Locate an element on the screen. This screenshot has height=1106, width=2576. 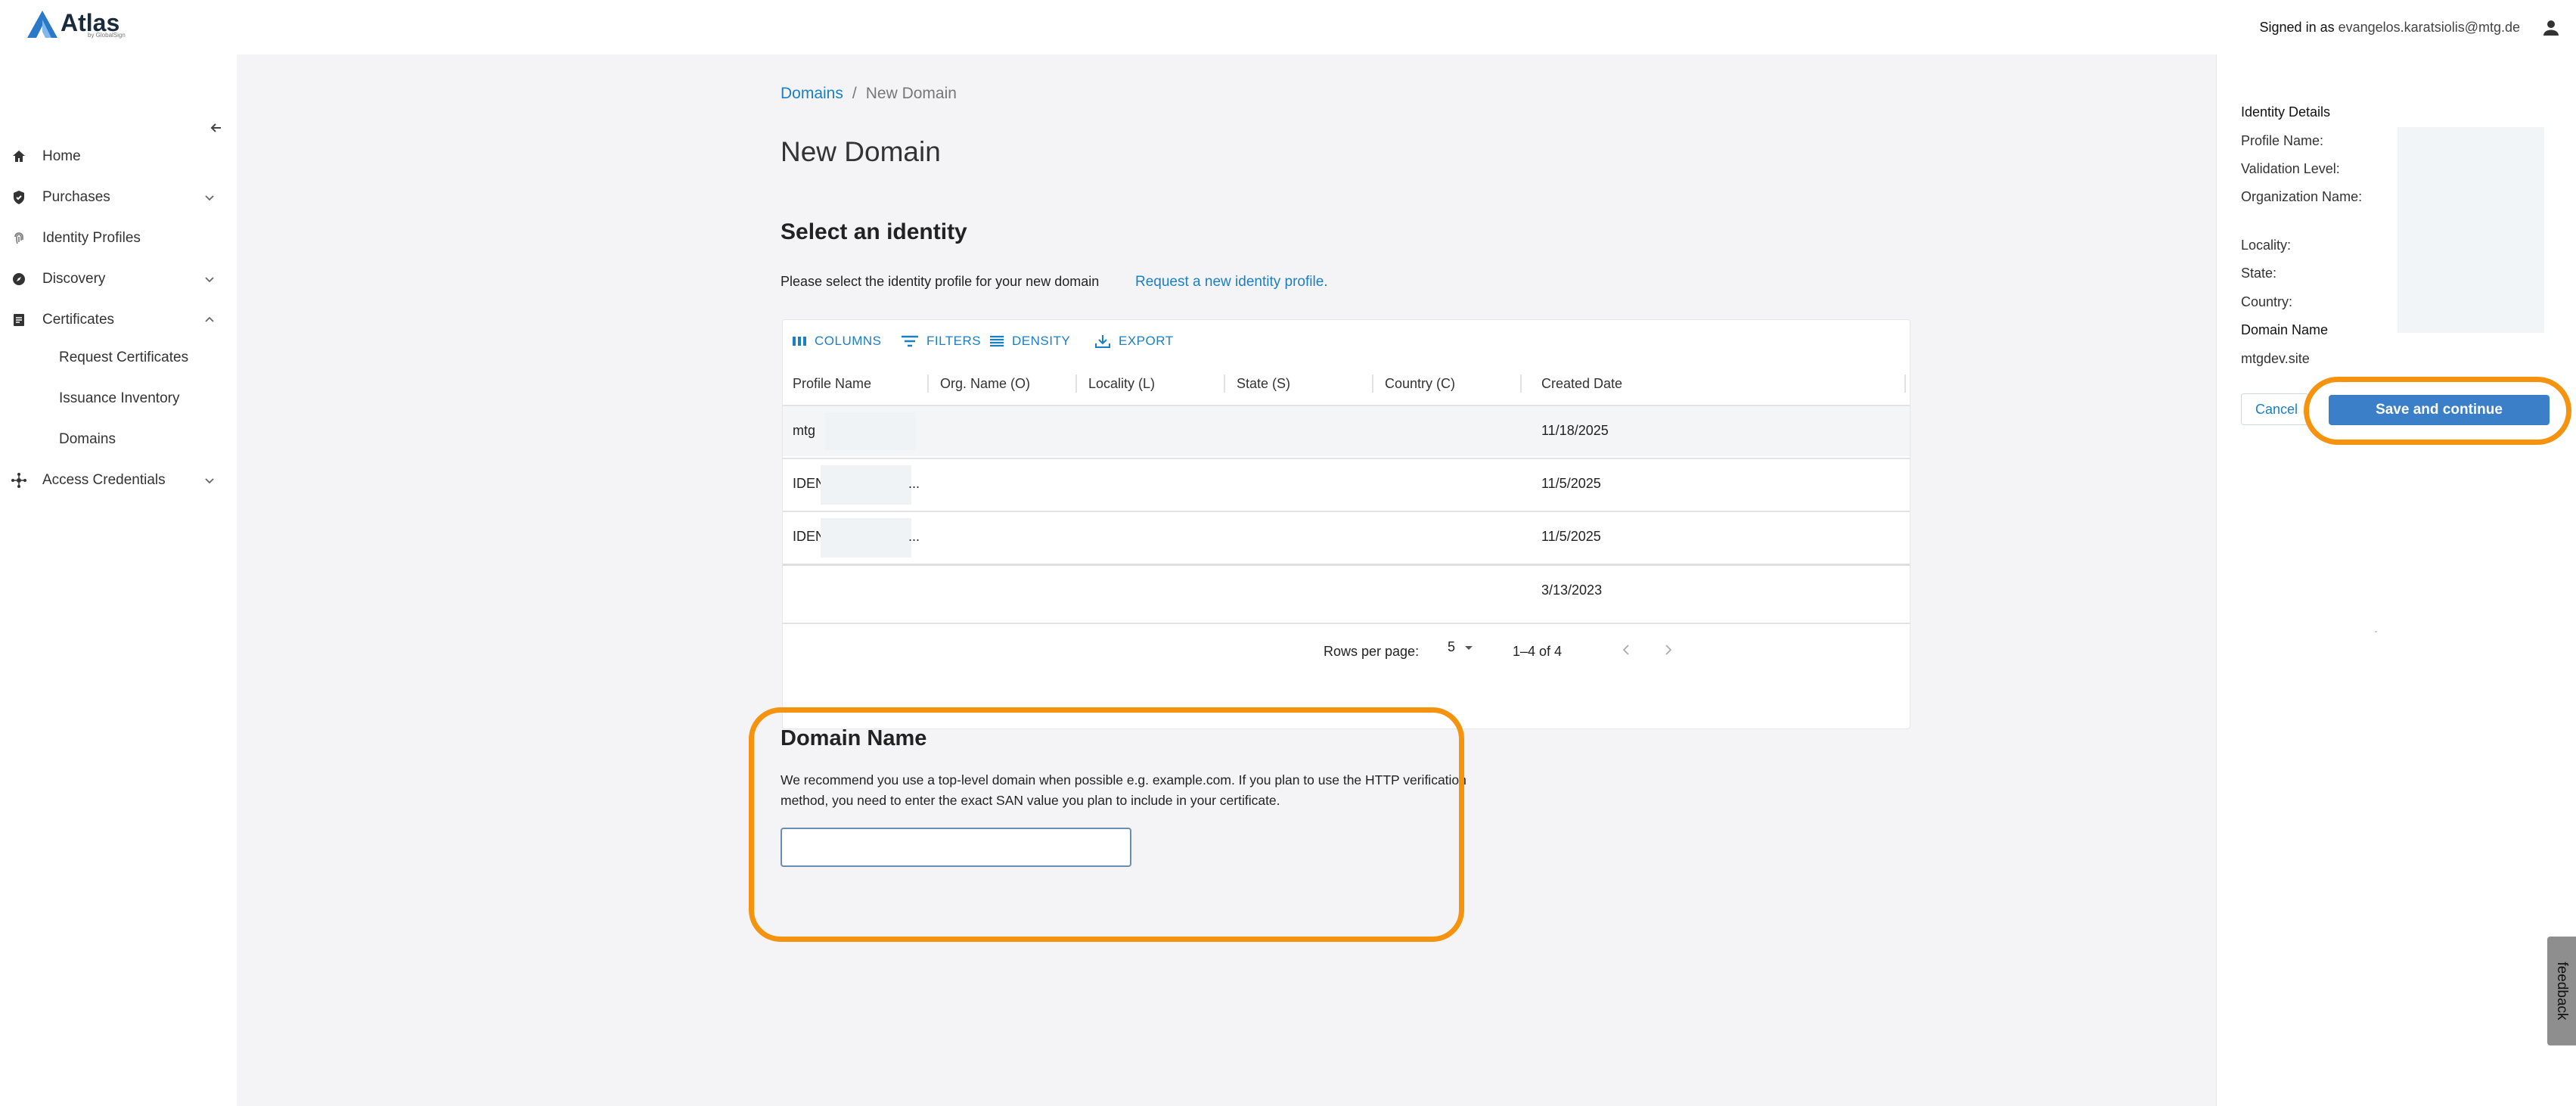
column-header-created-date: Created Date is located at coordinates (1581, 384).